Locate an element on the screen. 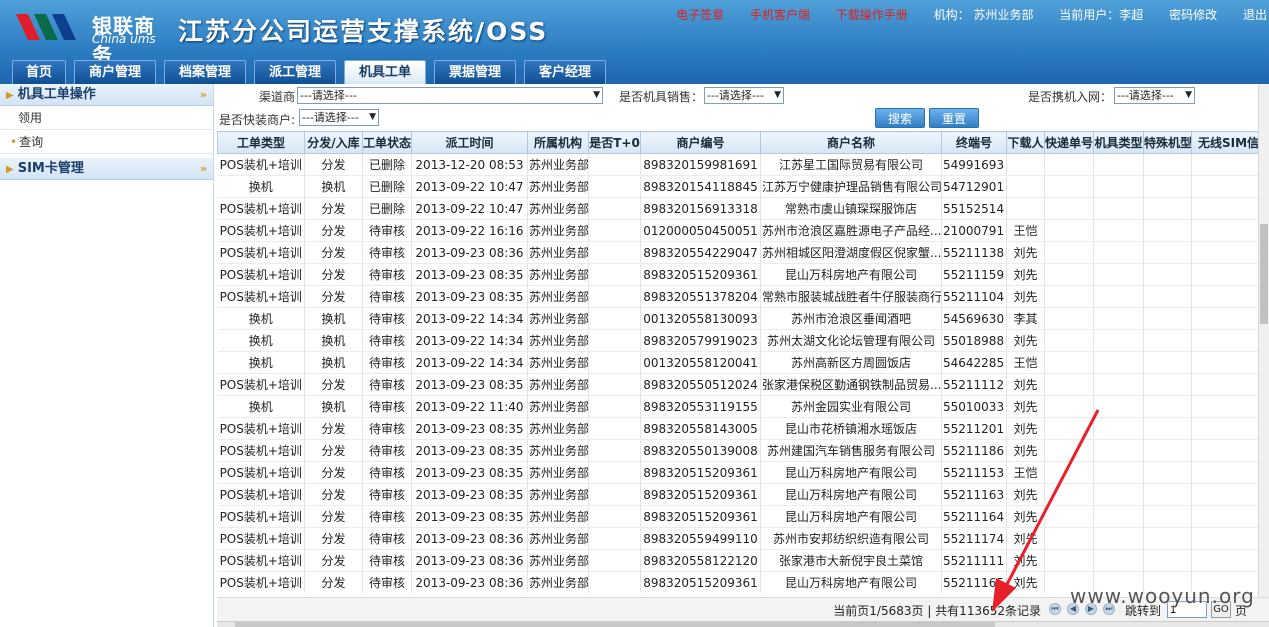 The height and width of the screenshot is (627, 1269). tab-home: 首页 is located at coordinates (39, 72).